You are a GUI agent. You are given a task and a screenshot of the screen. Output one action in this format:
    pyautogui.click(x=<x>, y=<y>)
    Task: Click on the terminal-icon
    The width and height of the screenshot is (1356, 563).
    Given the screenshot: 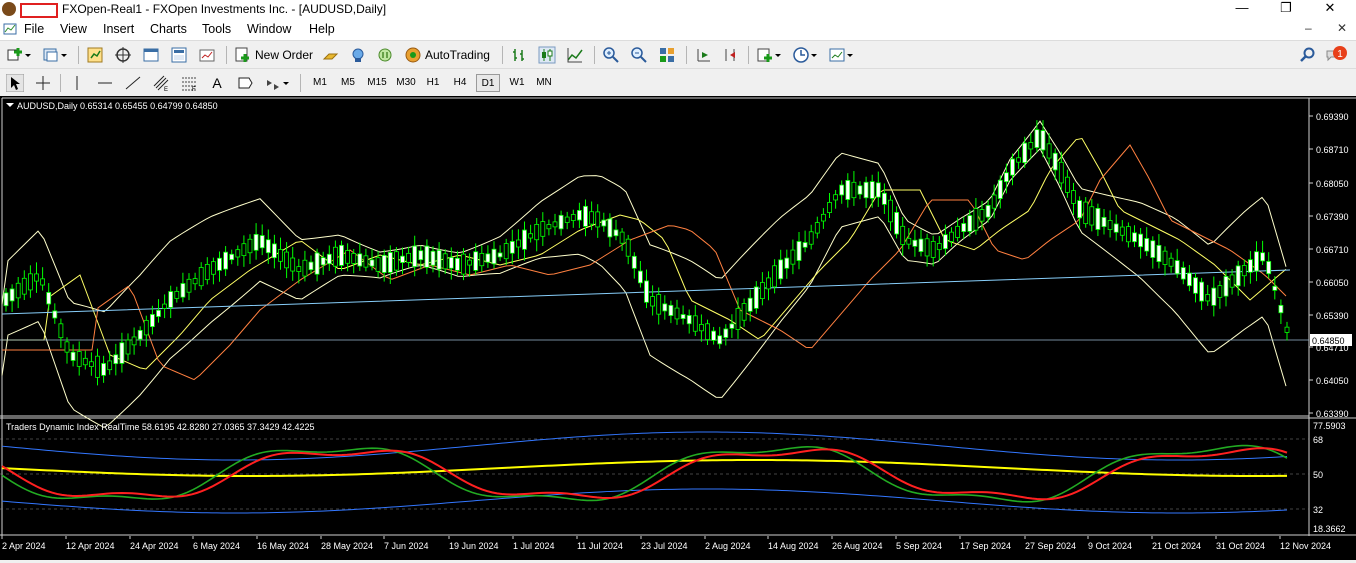 What is the action you would take?
    pyautogui.click(x=179, y=55)
    